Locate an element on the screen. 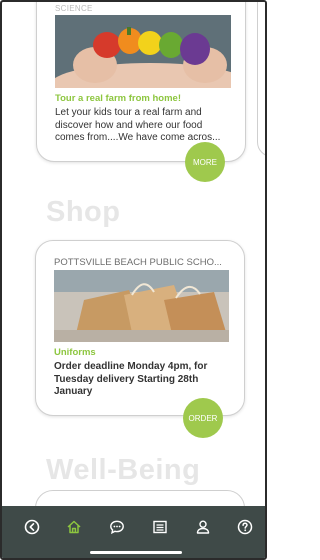  back-arrow-icon is located at coordinates (32, 529).